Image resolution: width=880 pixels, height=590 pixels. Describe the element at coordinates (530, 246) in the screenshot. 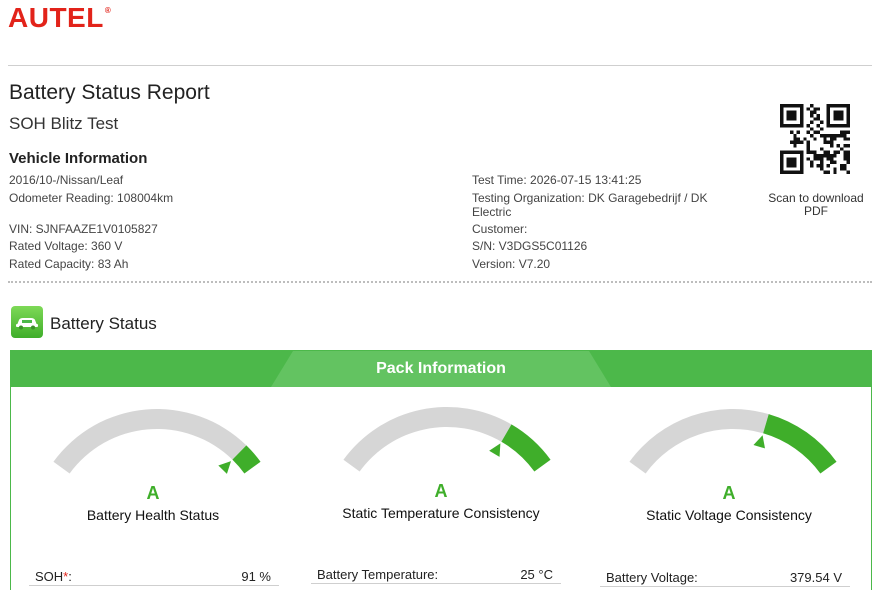

I see `serial-number: S/N: V3DGS5C01126` at that location.